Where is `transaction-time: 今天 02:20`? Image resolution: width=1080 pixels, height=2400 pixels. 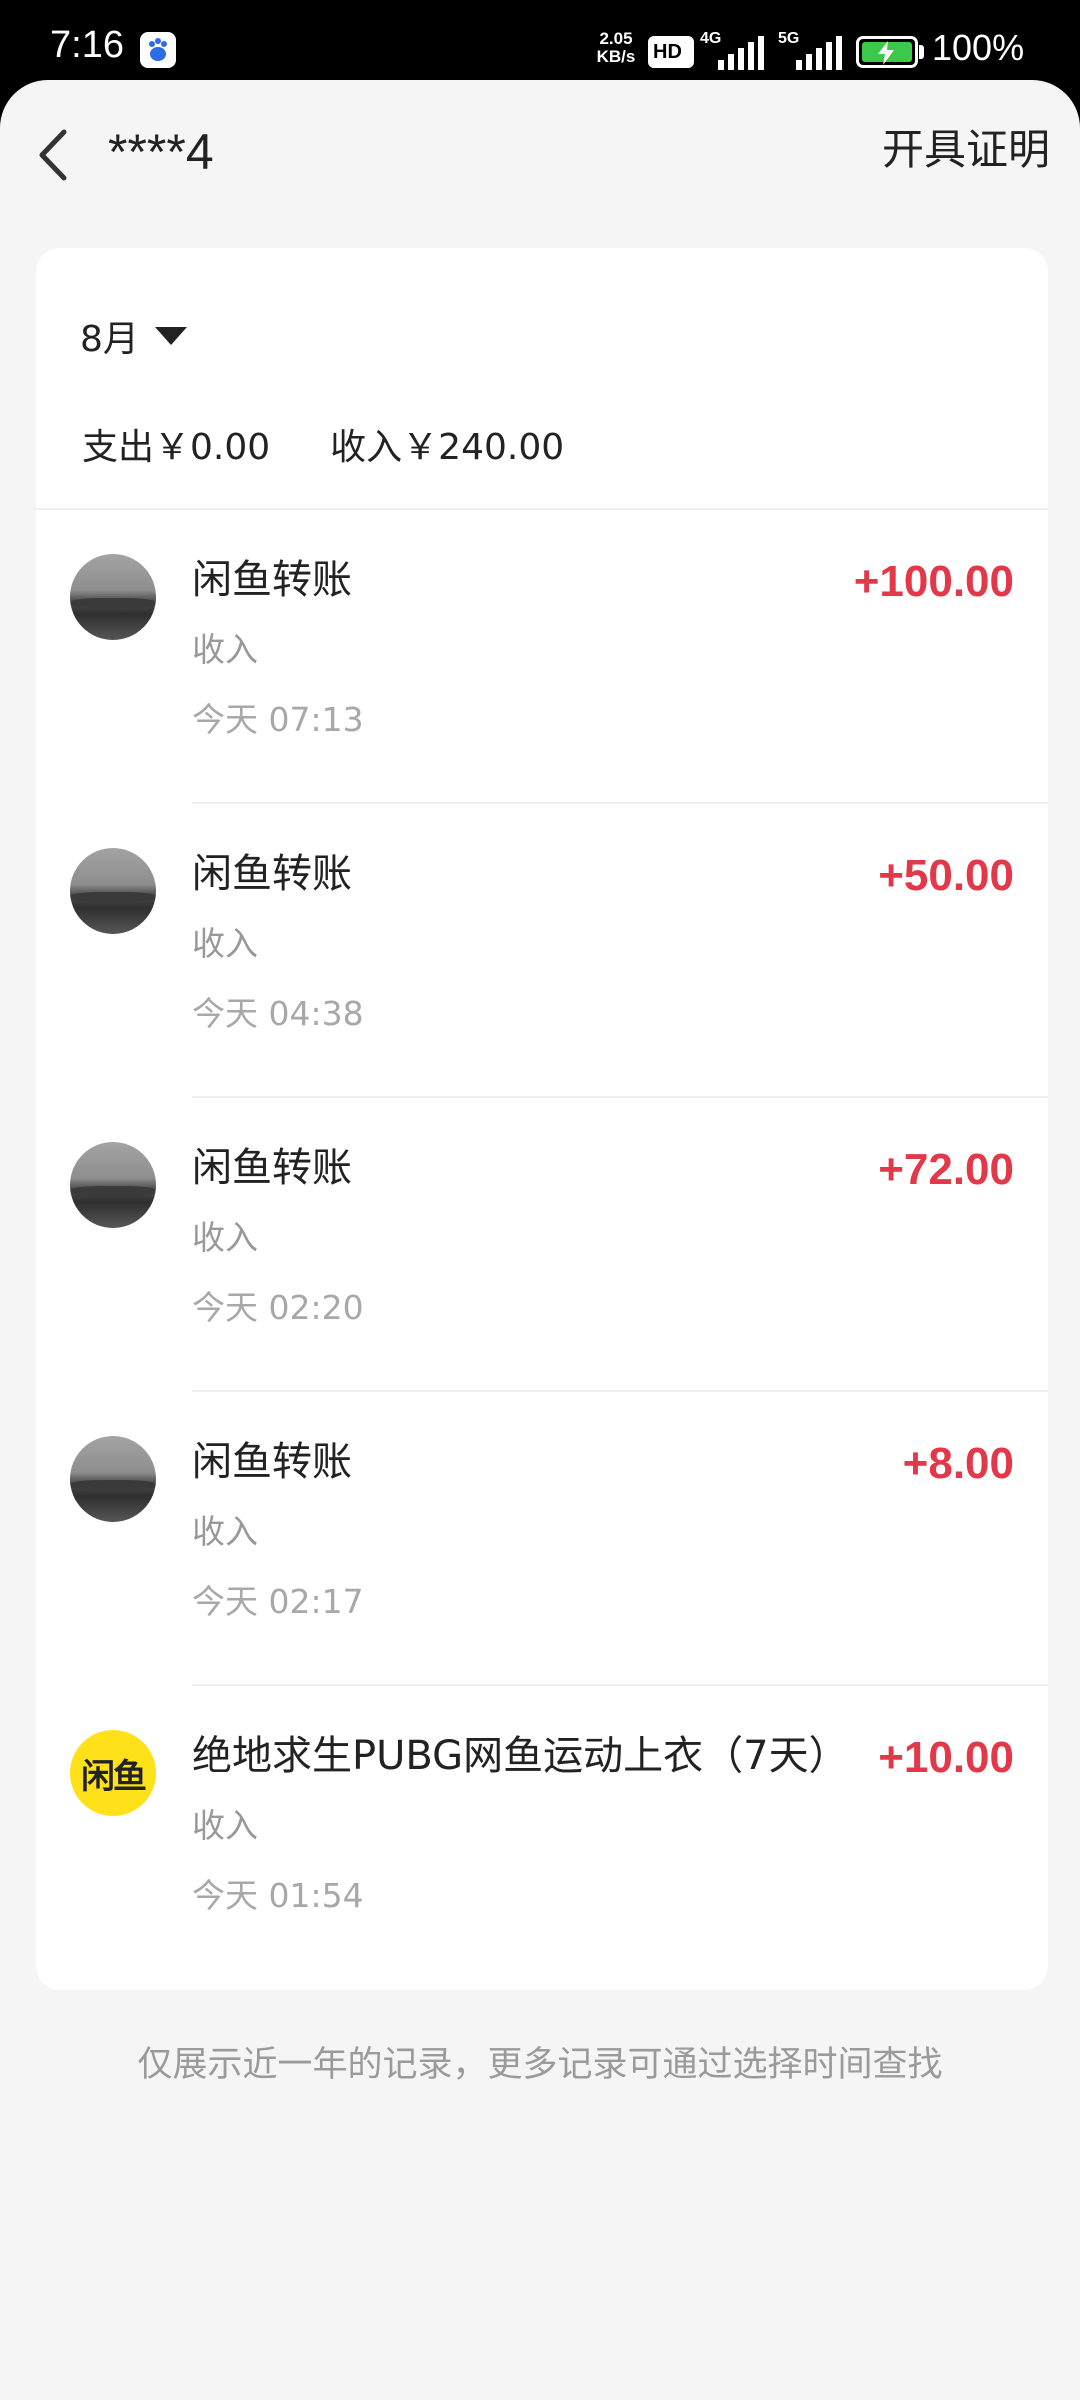 transaction-time: 今天 02:20 is located at coordinates (278, 1307).